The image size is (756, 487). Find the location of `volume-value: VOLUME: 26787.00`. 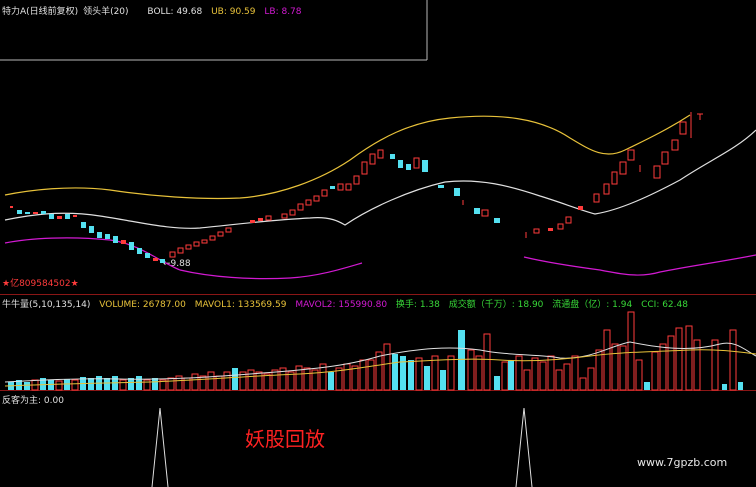

volume-value: VOLUME: 26787.00 is located at coordinates (142, 305).